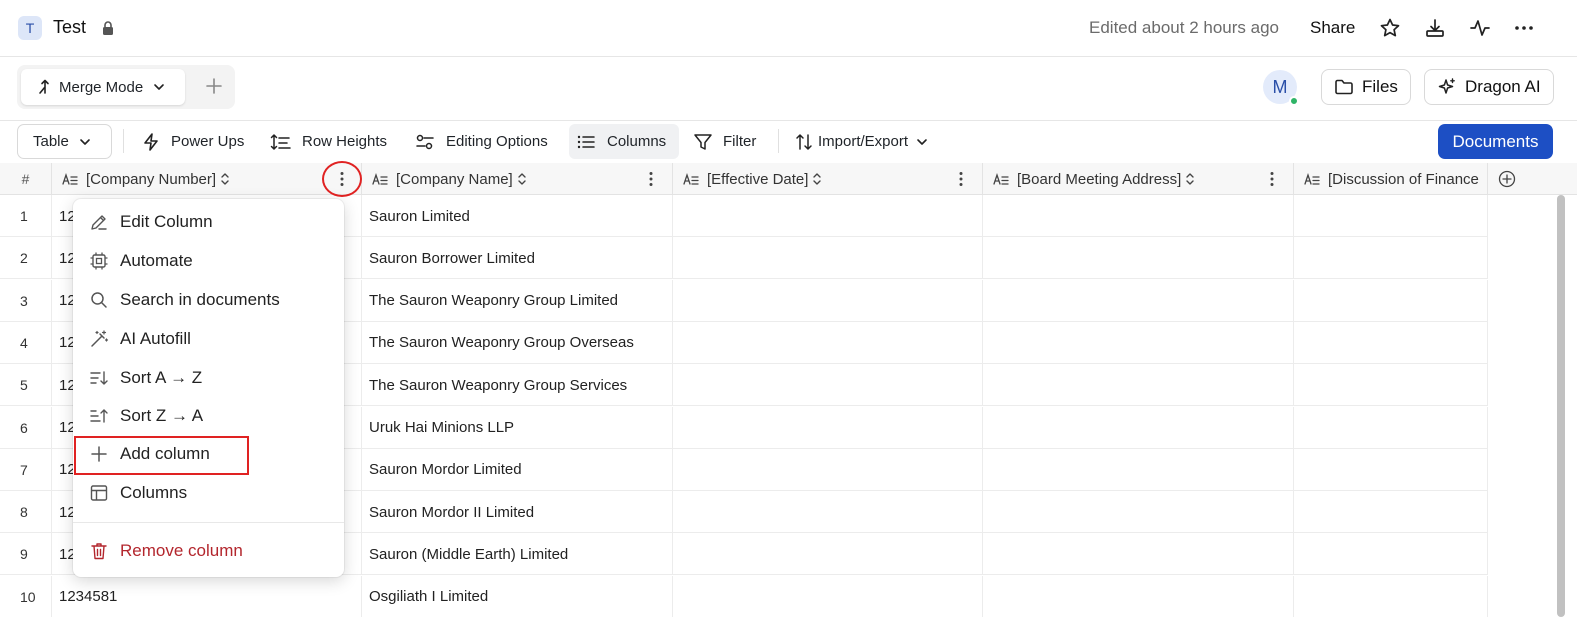  I want to click on row-number-header: #, so click(26, 179).